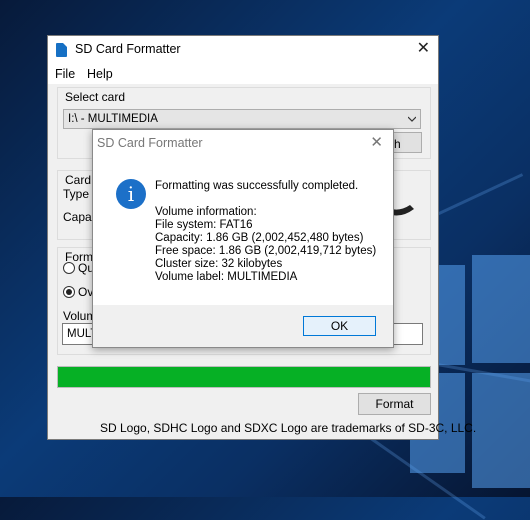 This screenshot has height=520, width=530. Describe the element at coordinates (69, 292) in the screenshot. I see `overwrite-format-radio` at that location.